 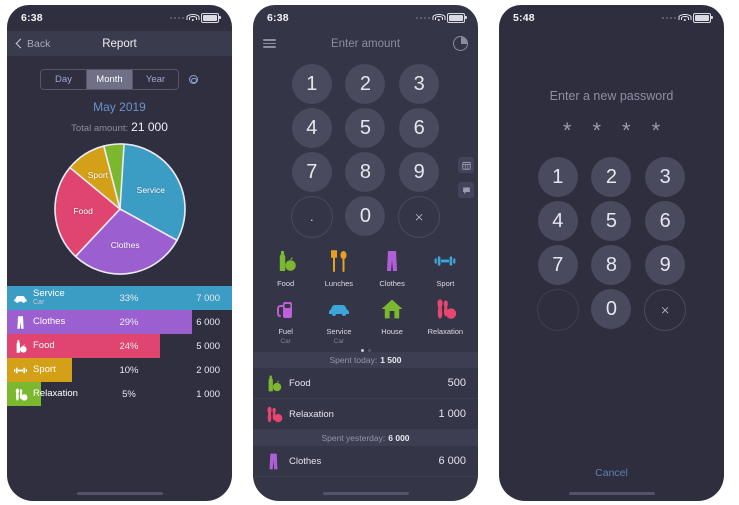 I want to click on transaction-row: Relaxation 1 000, so click(x=365, y=415).